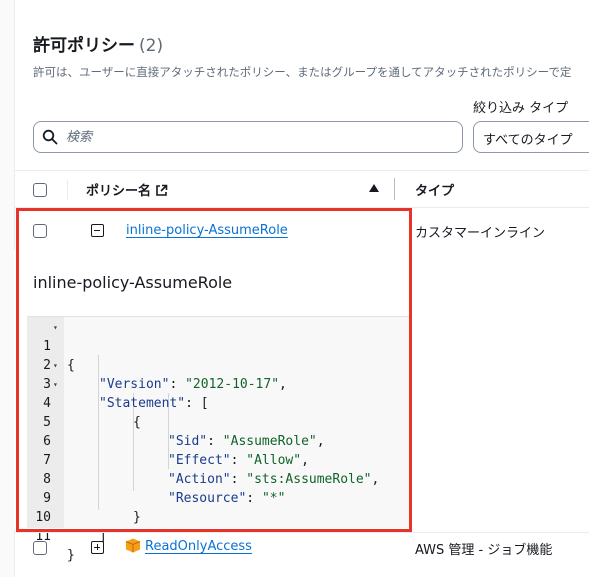 This screenshot has width=589, height=577. I want to click on column-resizer, so click(394, 189).